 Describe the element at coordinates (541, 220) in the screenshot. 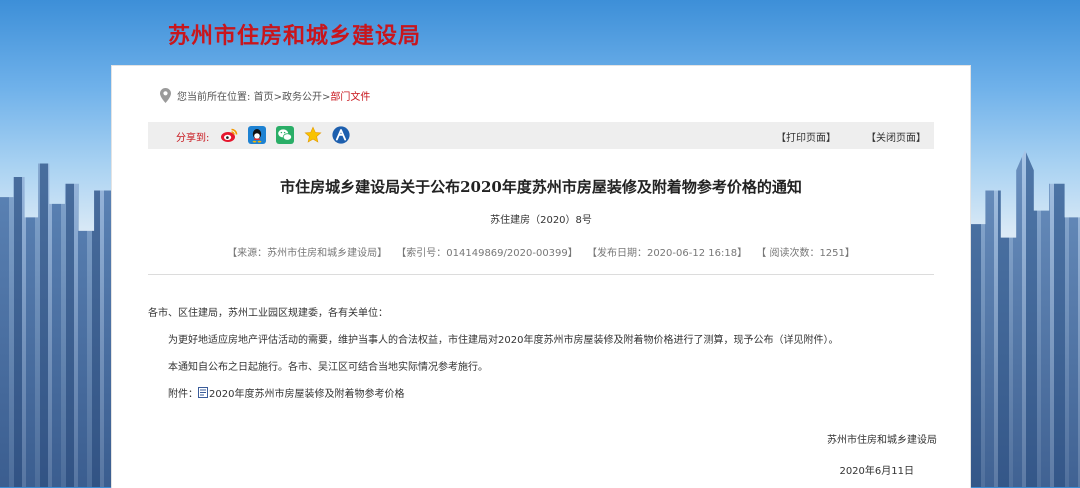

I see `document-number: 苏住建房（2020）8号` at that location.